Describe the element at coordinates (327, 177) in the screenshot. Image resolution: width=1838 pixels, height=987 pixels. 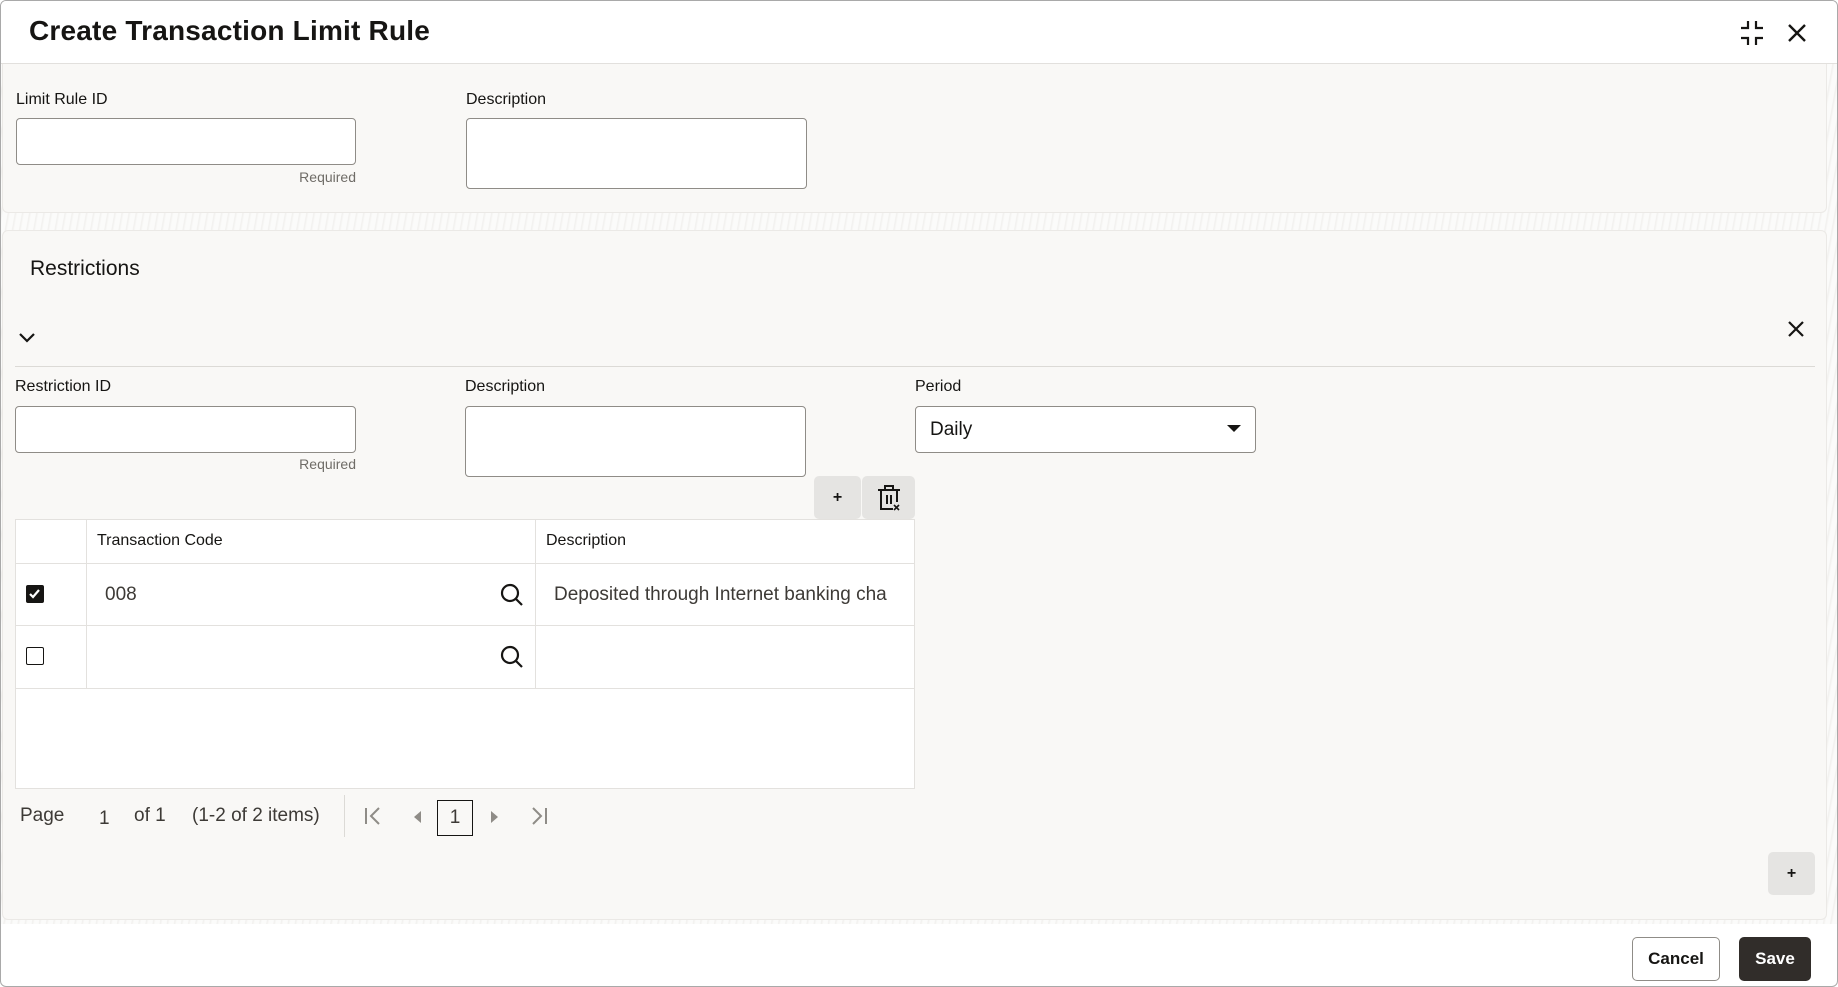
I see `limit-rule-id-required-hint: Required` at that location.